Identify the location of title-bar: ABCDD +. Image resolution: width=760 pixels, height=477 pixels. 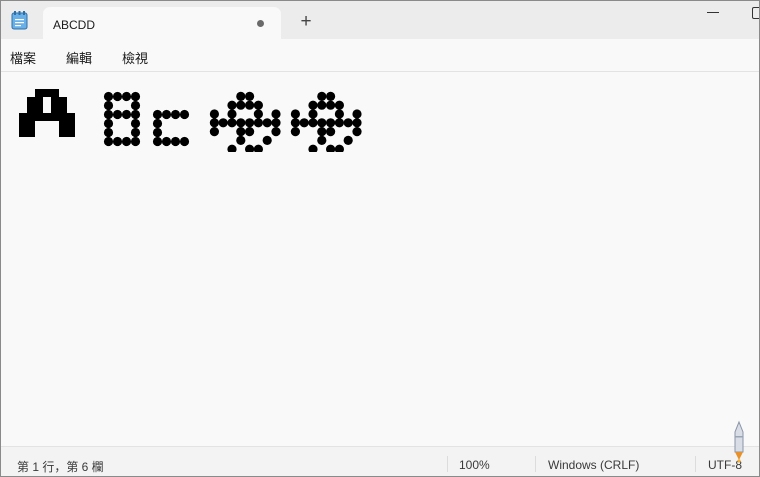
(380, 20).